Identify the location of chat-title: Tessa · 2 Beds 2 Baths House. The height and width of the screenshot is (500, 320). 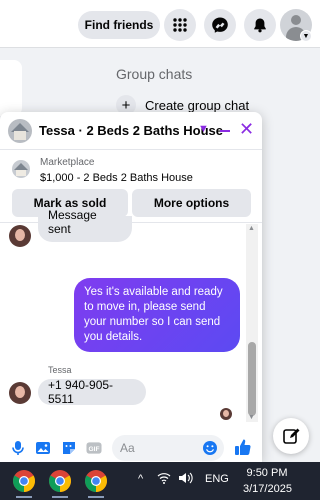
(131, 130).